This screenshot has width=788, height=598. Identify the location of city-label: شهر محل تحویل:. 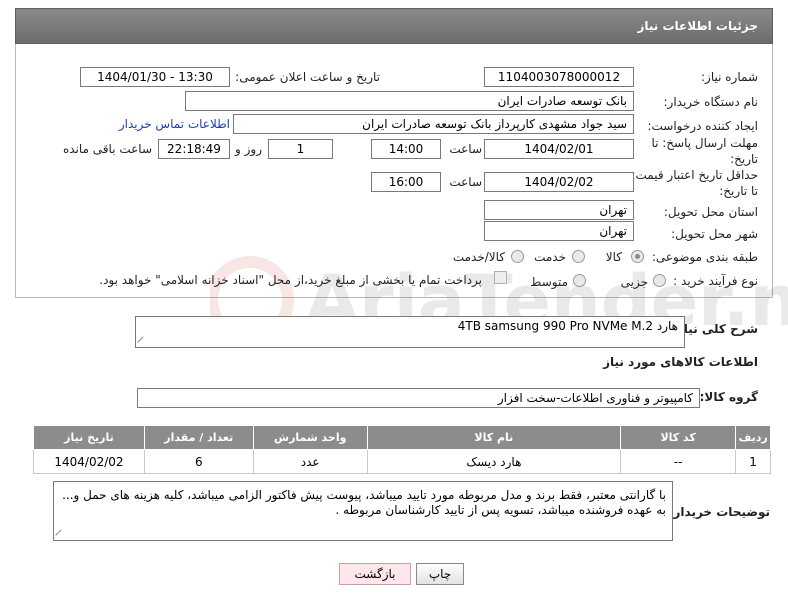
(714, 234).